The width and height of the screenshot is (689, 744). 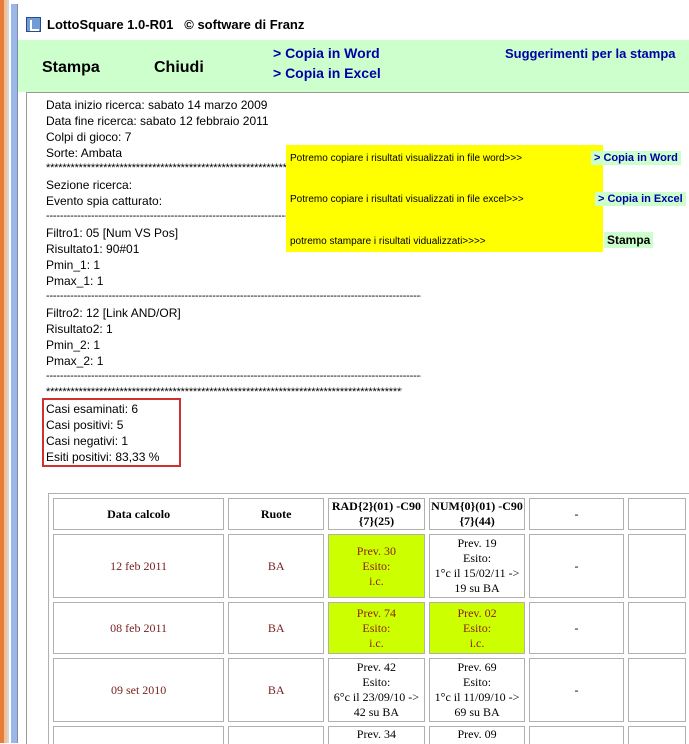 What do you see at coordinates (110, 24) in the screenshot?
I see `app-title: LottoSquare 1.0-R01` at bounding box center [110, 24].